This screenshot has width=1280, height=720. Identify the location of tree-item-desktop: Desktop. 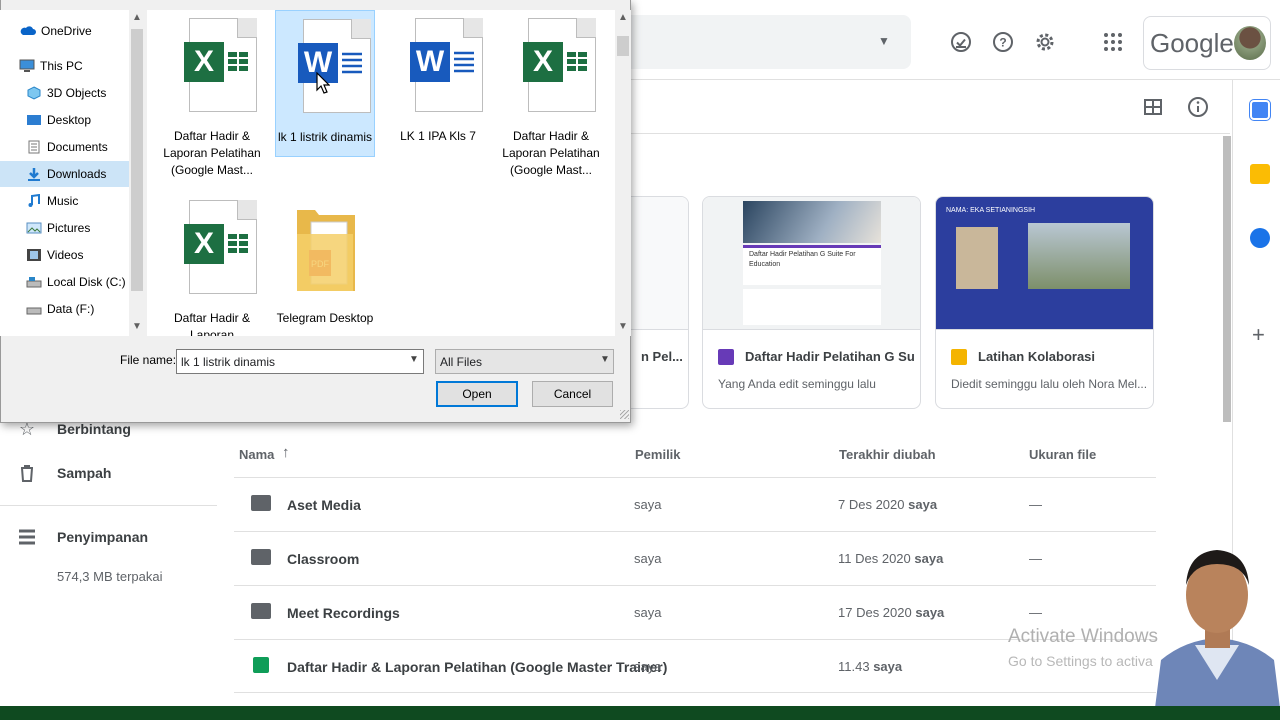
(58, 120).